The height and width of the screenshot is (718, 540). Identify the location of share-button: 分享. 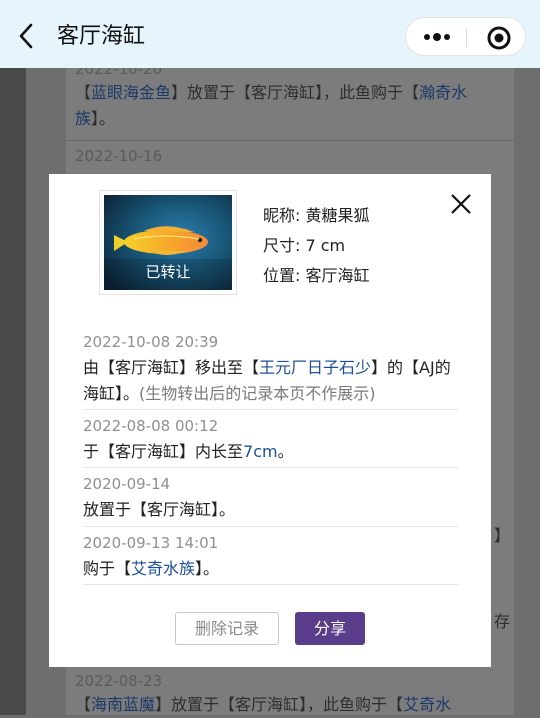
(330, 628).